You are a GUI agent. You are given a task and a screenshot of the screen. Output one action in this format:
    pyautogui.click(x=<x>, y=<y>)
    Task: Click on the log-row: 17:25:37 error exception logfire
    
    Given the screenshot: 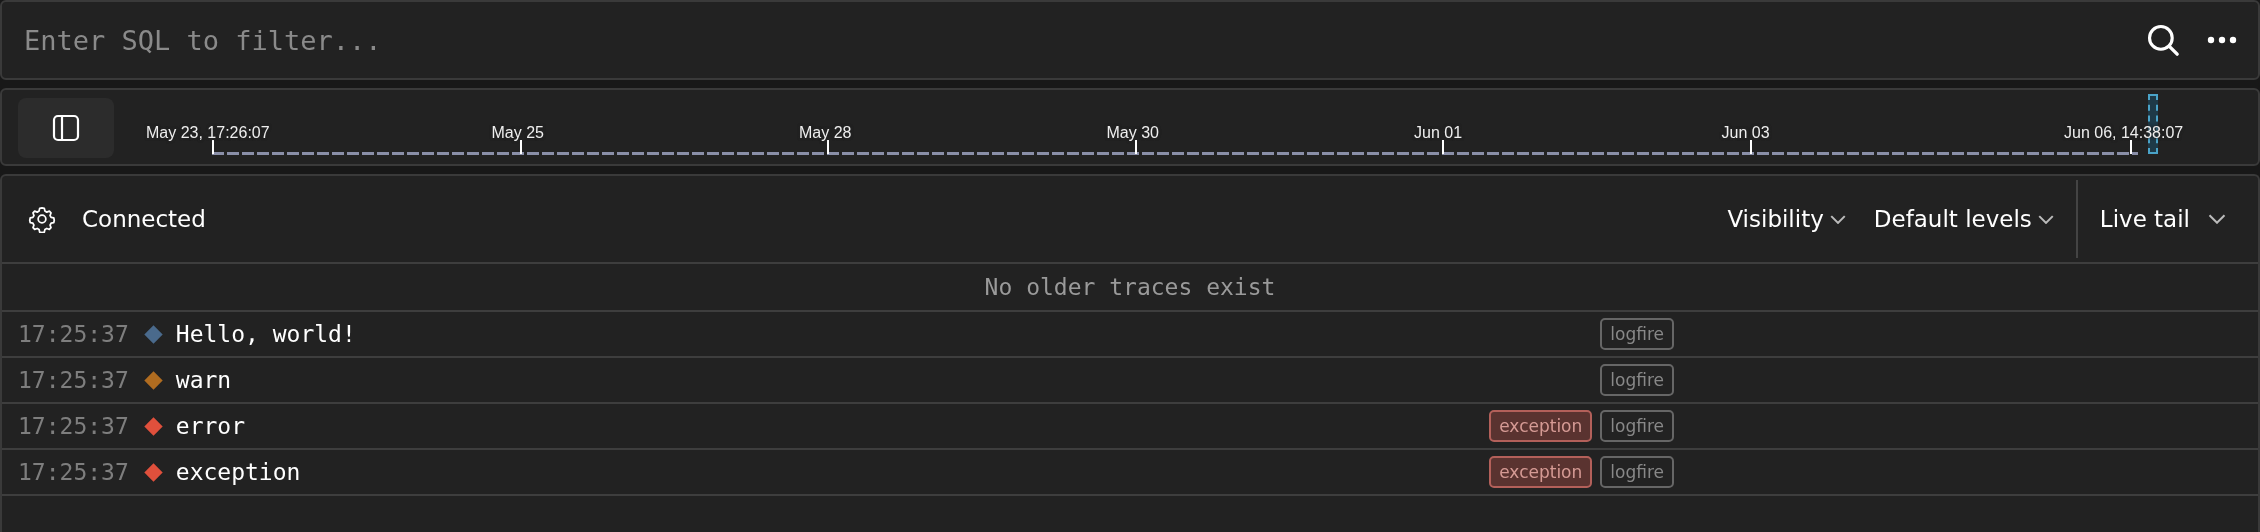 What is the action you would take?
    pyautogui.click(x=1130, y=427)
    